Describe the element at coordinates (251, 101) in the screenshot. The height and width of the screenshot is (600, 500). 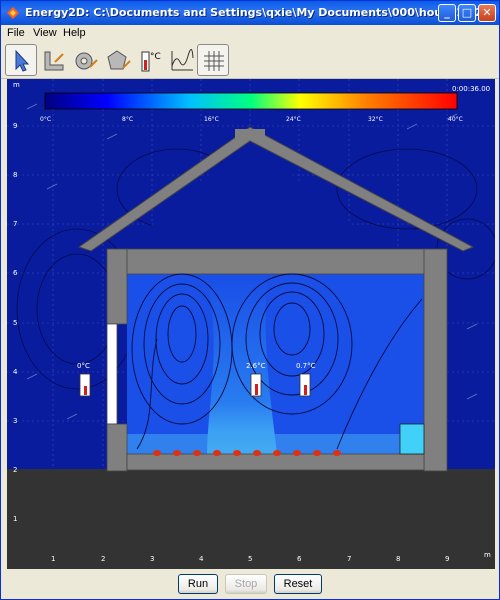
I see `colorbar` at that location.